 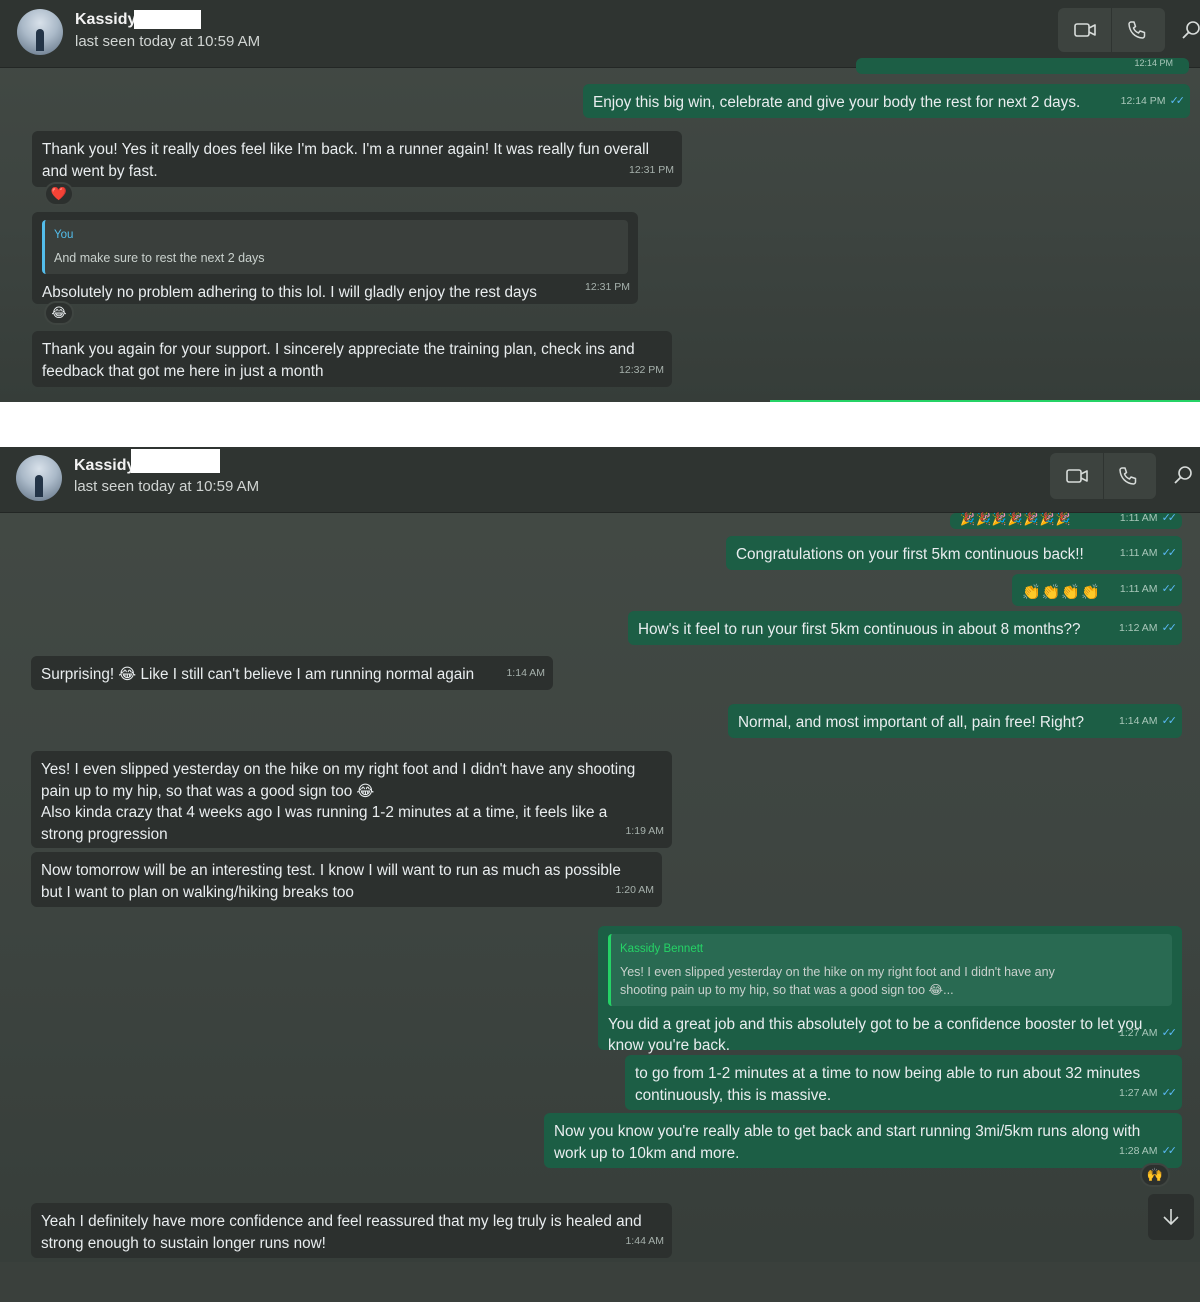 I want to click on message-meta: 1:28 AM ✓✓, so click(x=1148, y=1152).